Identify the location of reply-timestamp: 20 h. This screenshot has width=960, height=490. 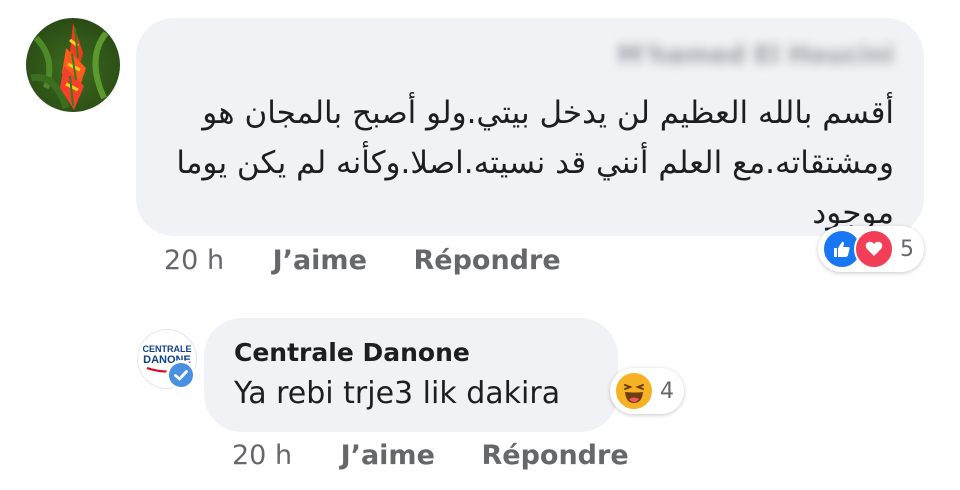
(262, 455).